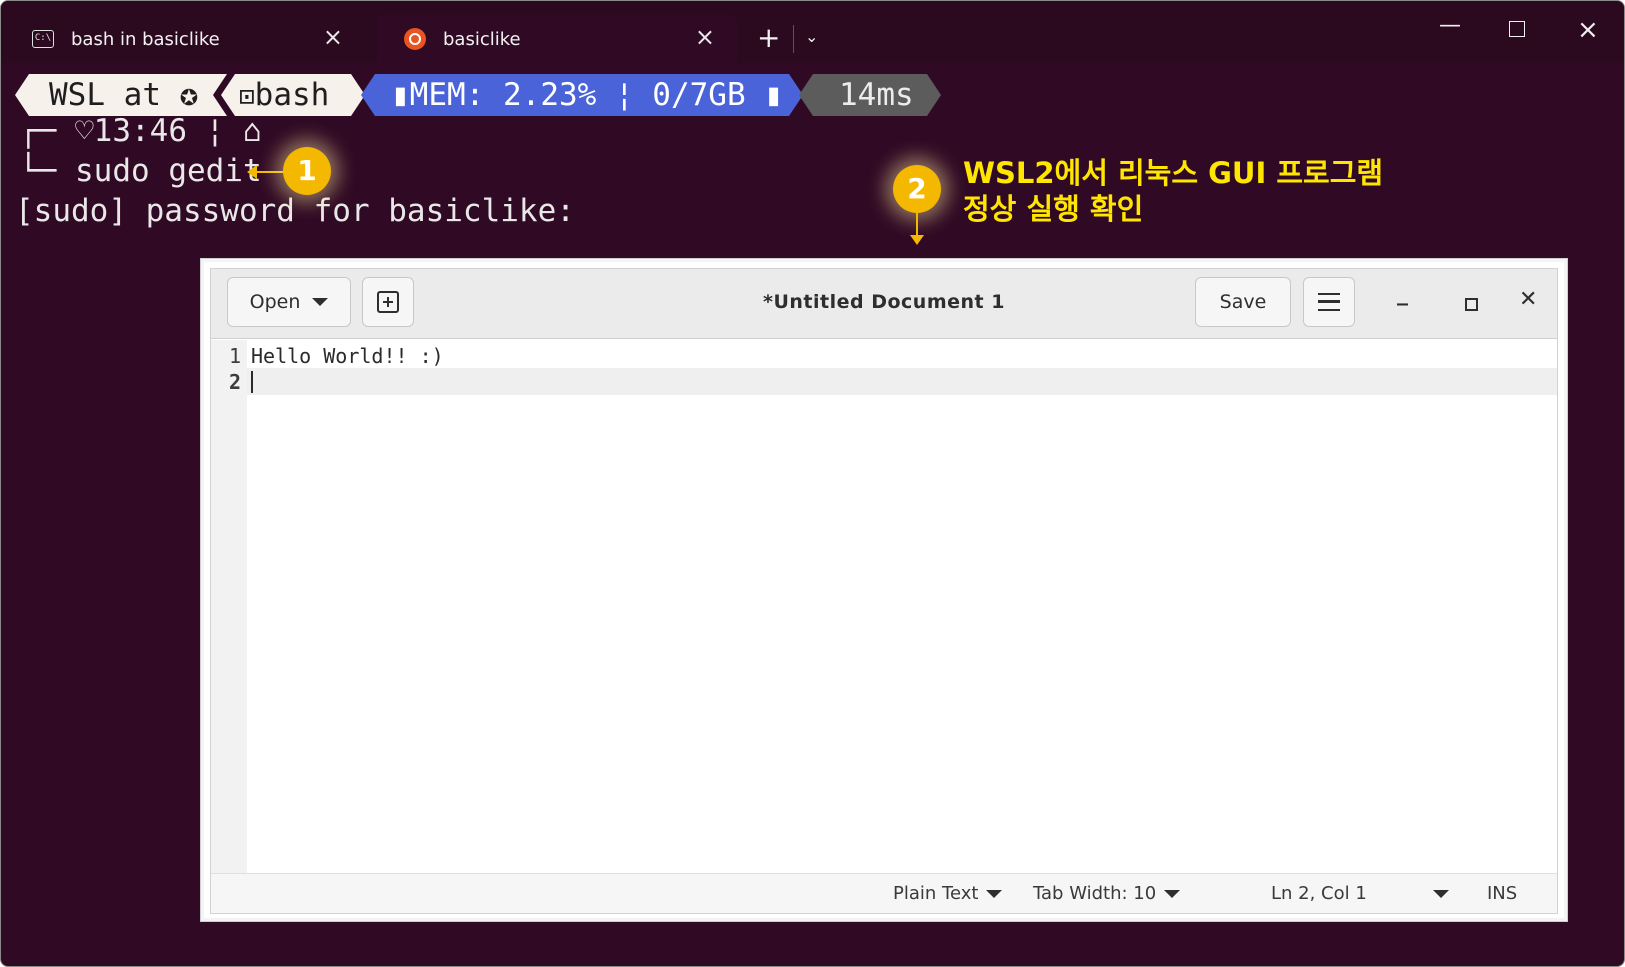 This screenshot has height=967, width=1625. What do you see at coordinates (252, 382) in the screenshot?
I see `text-cursor` at bounding box center [252, 382].